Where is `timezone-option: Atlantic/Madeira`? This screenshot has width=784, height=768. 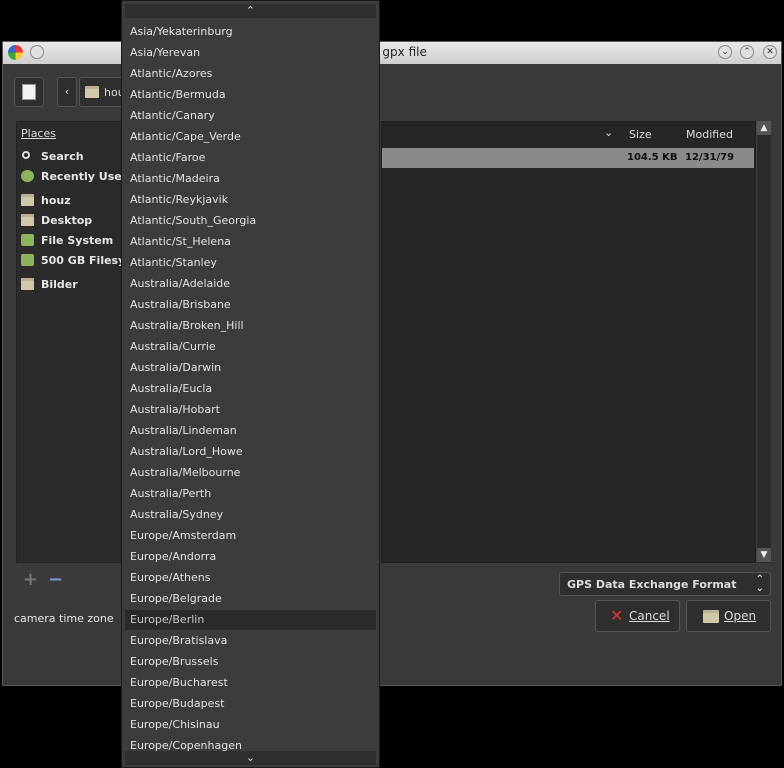
timezone-option: Atlantic/Madeira is located at coordinates (250, 179).